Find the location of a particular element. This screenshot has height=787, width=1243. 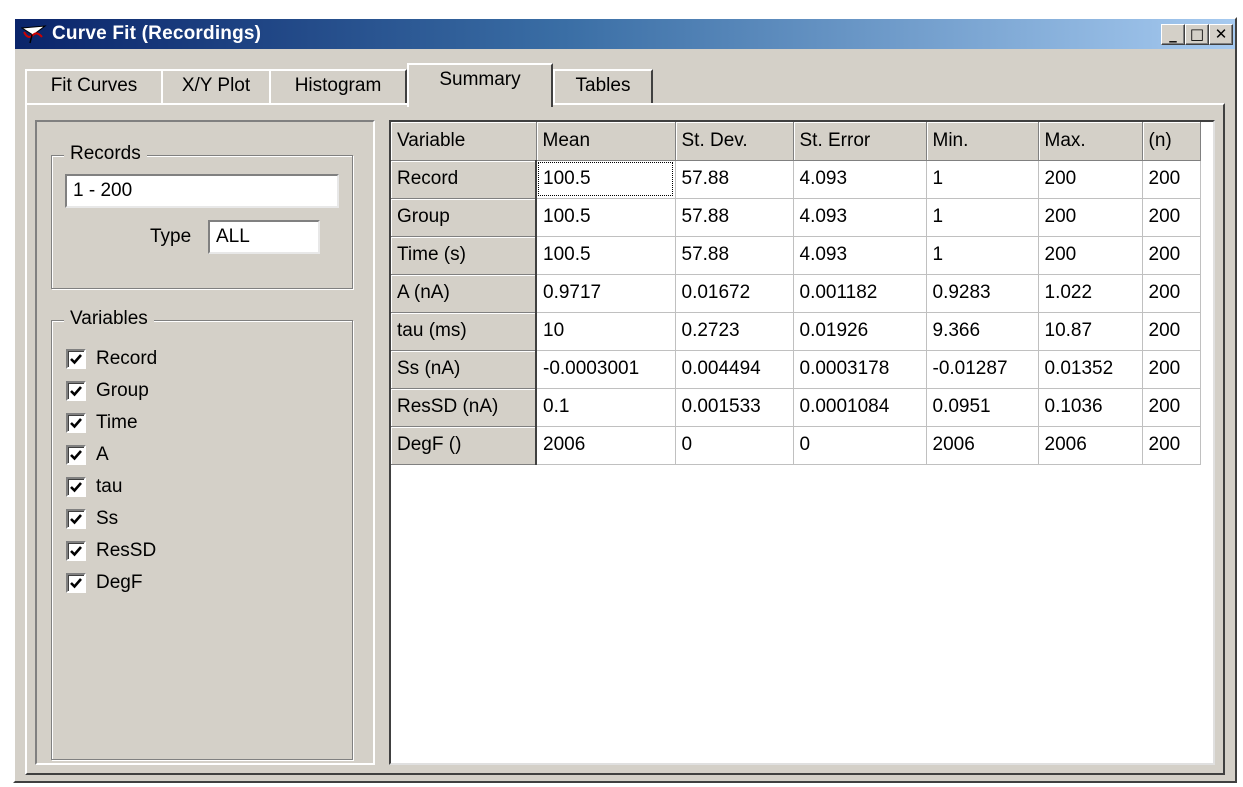

row-header: Group is located at coordinates (464, 217).